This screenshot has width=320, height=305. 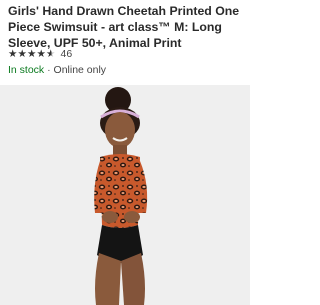 What do you see at coordinates (80, 70) in the screenshot?
I see `availability-note: Online only` at bounding box center [80, 70].